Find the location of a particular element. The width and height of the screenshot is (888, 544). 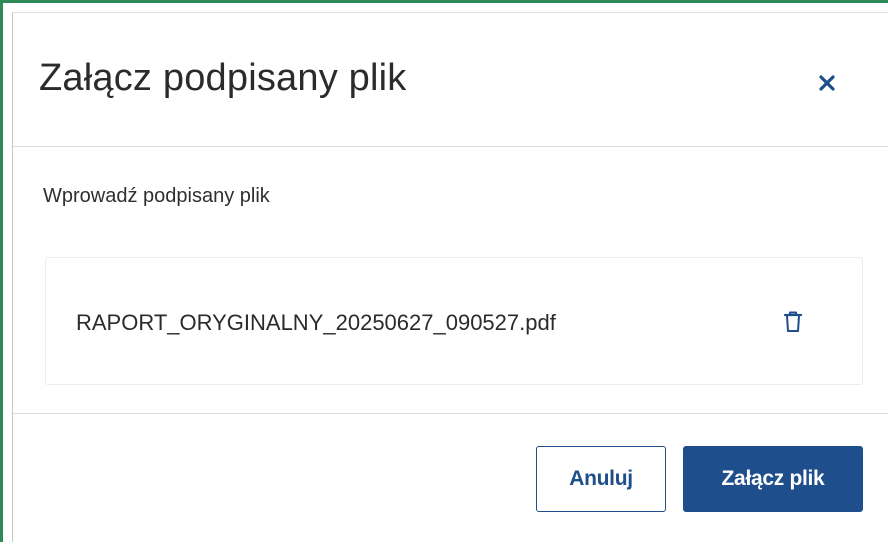

delete-file-button is located at coordinates (793, 322).